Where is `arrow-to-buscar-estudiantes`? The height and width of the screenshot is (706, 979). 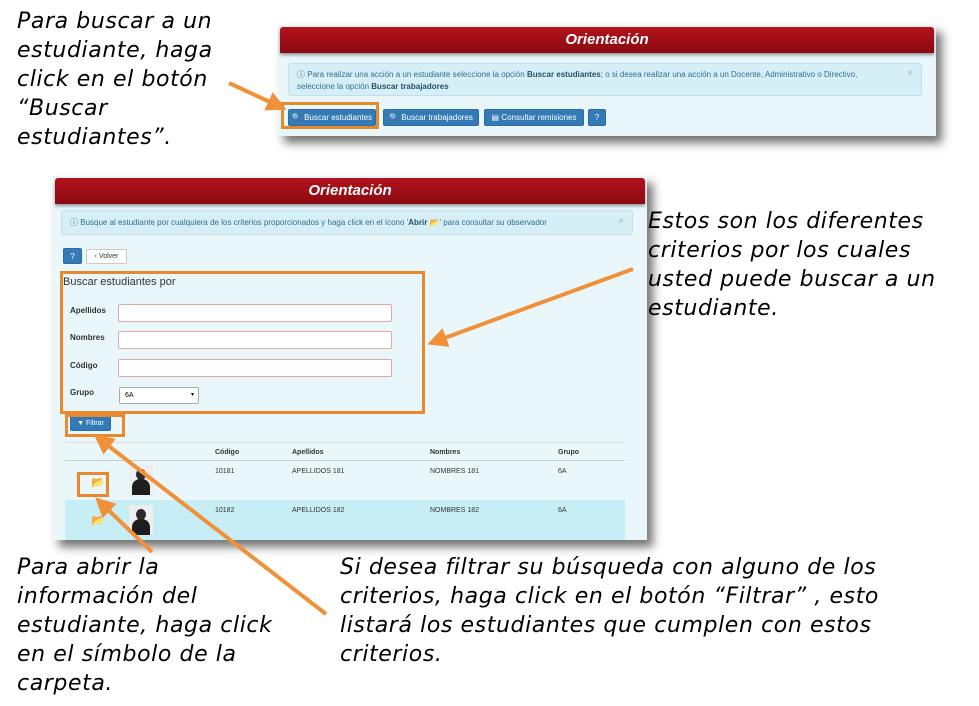 arrow-to-buscar-estudiantes is located at coordinates (257, 96).